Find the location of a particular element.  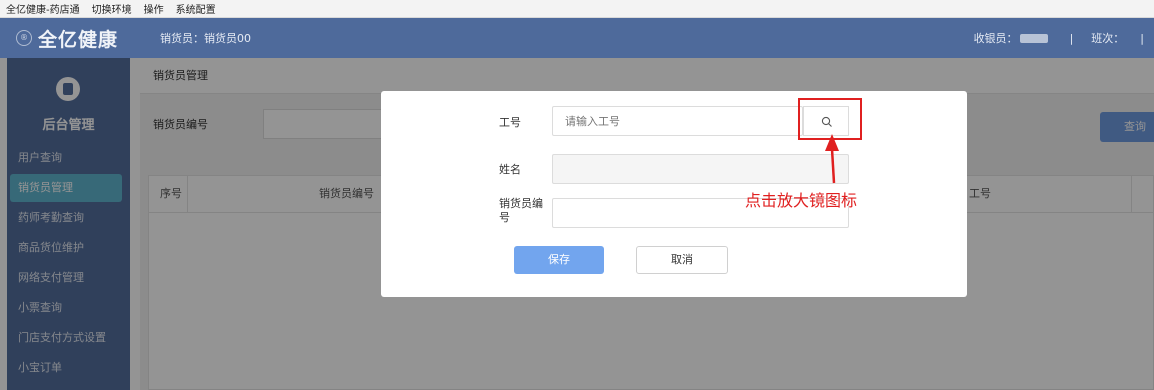

header-user-info: 收银员： | 班次： | is located at coordinates (1059, 38).